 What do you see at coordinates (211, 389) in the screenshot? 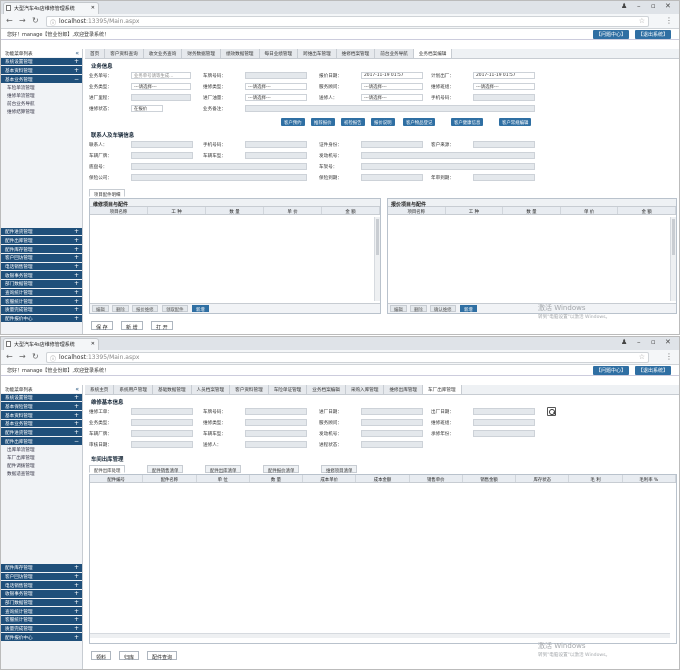
I see `module-tab: 人员档案管理` at bounding box center [211, 389].